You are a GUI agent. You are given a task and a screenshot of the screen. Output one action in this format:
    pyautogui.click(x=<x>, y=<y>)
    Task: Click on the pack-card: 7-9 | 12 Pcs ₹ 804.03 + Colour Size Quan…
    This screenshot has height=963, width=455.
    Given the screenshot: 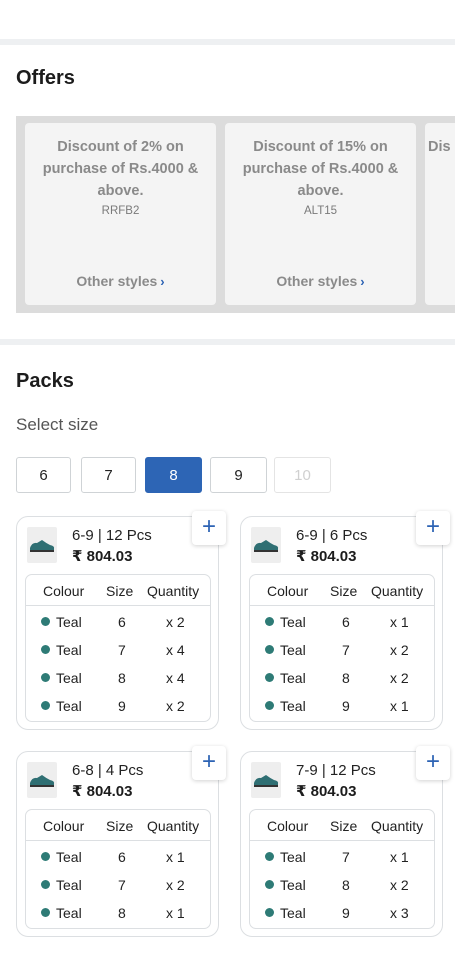 What is the action you would take?
    pyautogui.click(x=345, y=841)
    